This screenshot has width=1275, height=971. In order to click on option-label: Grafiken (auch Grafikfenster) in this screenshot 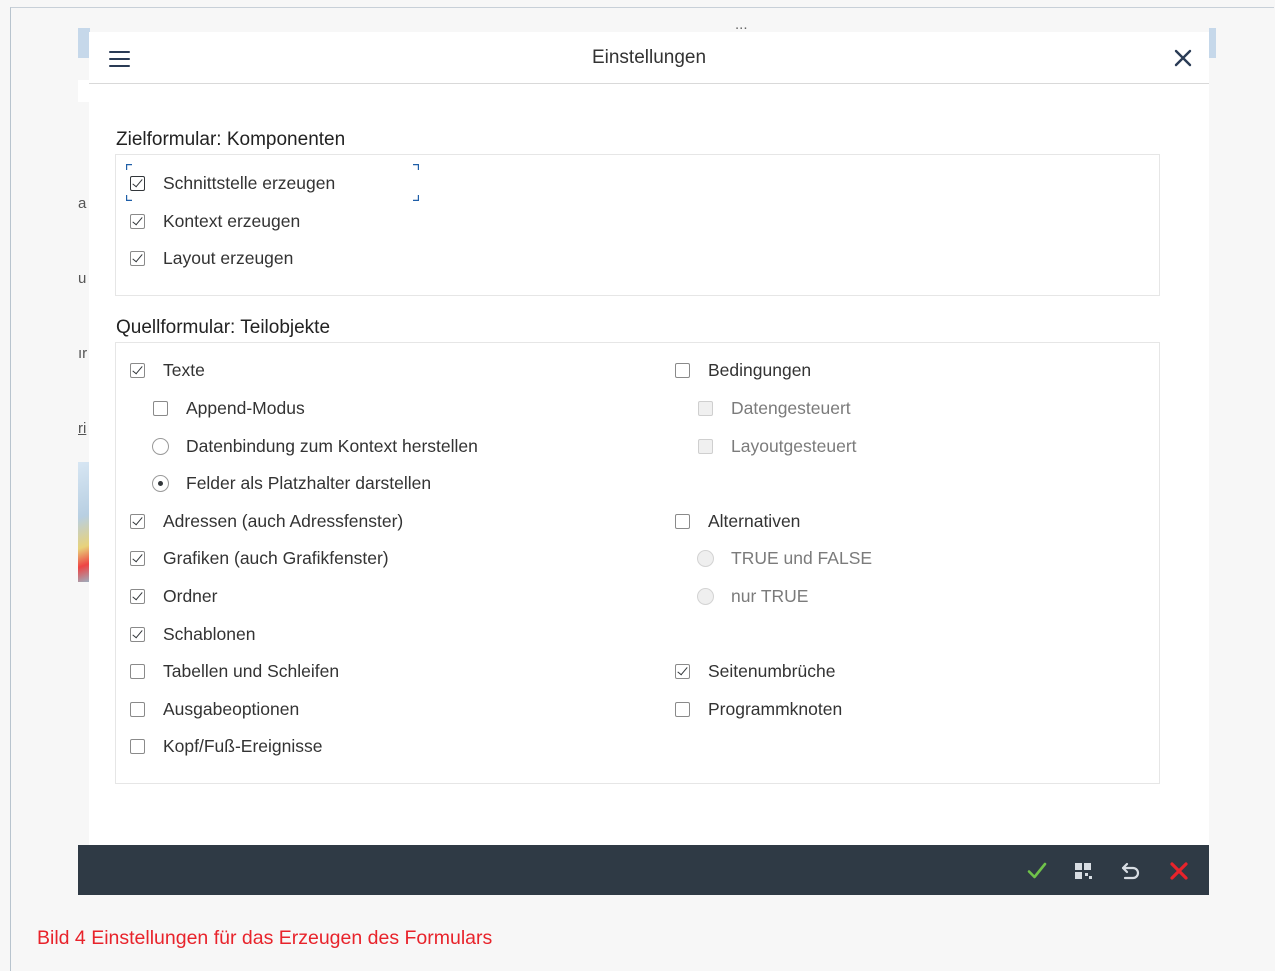, I will do `click(276, 558)`.